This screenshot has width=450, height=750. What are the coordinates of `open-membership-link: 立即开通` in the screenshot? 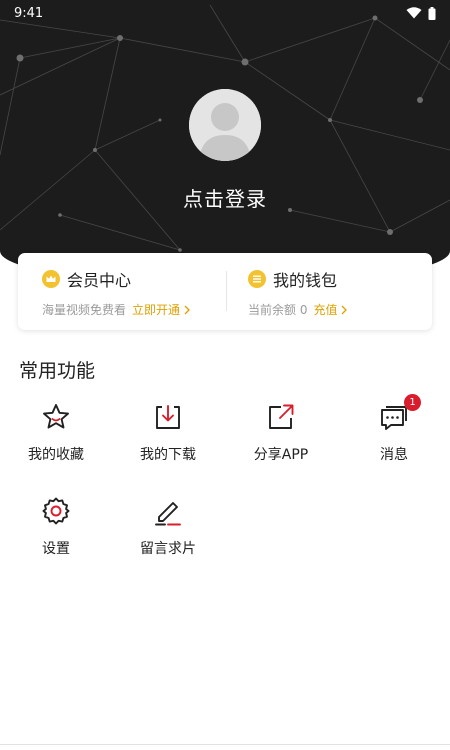 It's located at (161, 309).